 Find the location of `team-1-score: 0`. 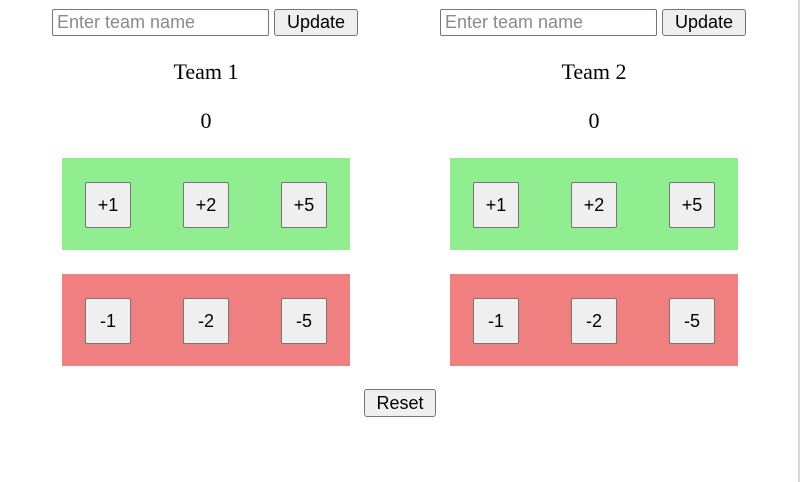

team-1-score: 0 is located at coordinates (206, 120).